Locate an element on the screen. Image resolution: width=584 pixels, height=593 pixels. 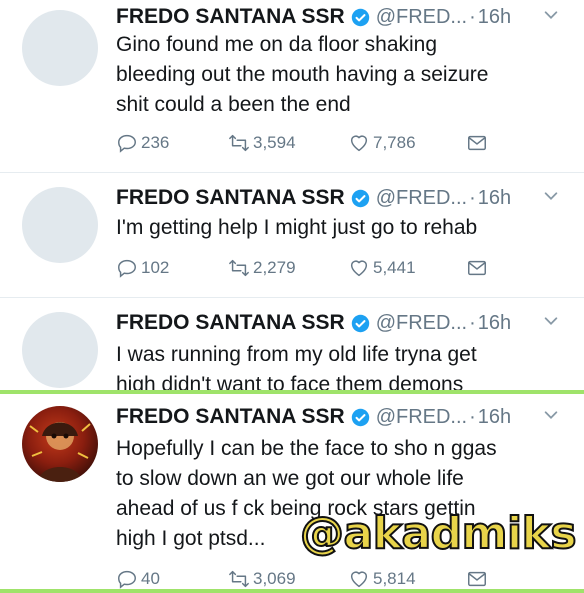
like-button: 5,814 is located at coordinates (382, 578).